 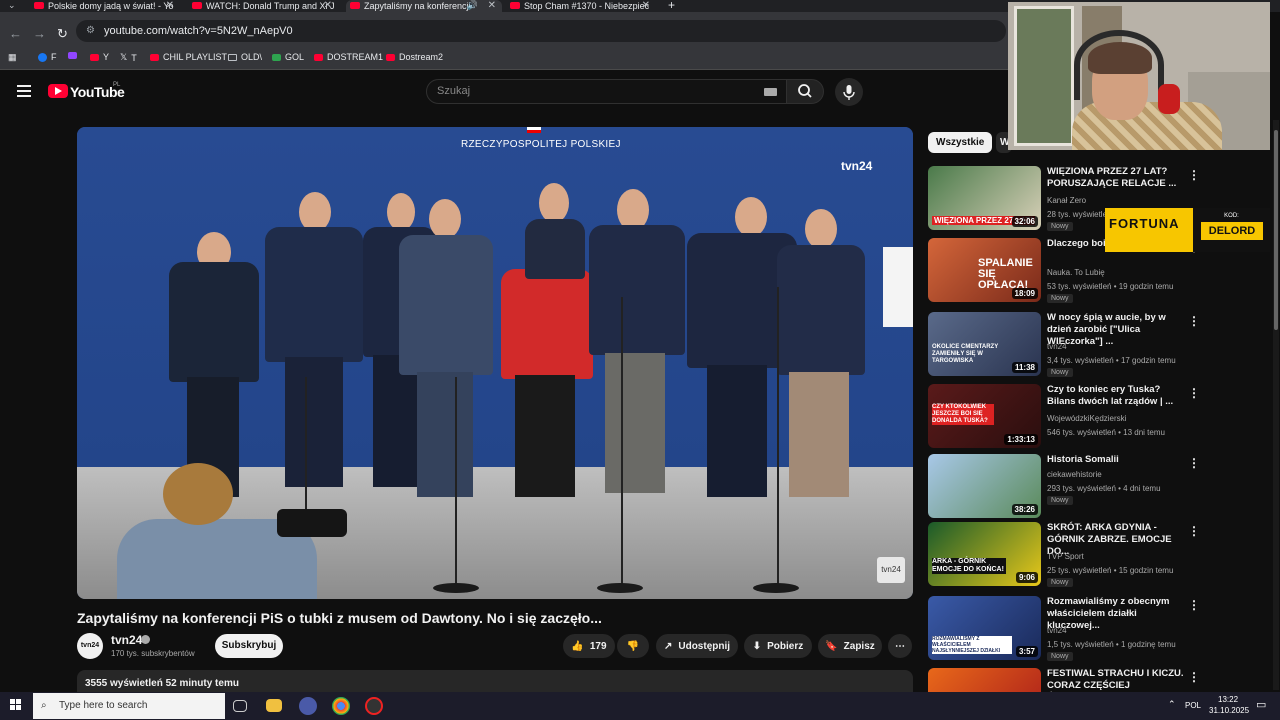 I want to click on youtube-icon, so click(x=390, y=57).